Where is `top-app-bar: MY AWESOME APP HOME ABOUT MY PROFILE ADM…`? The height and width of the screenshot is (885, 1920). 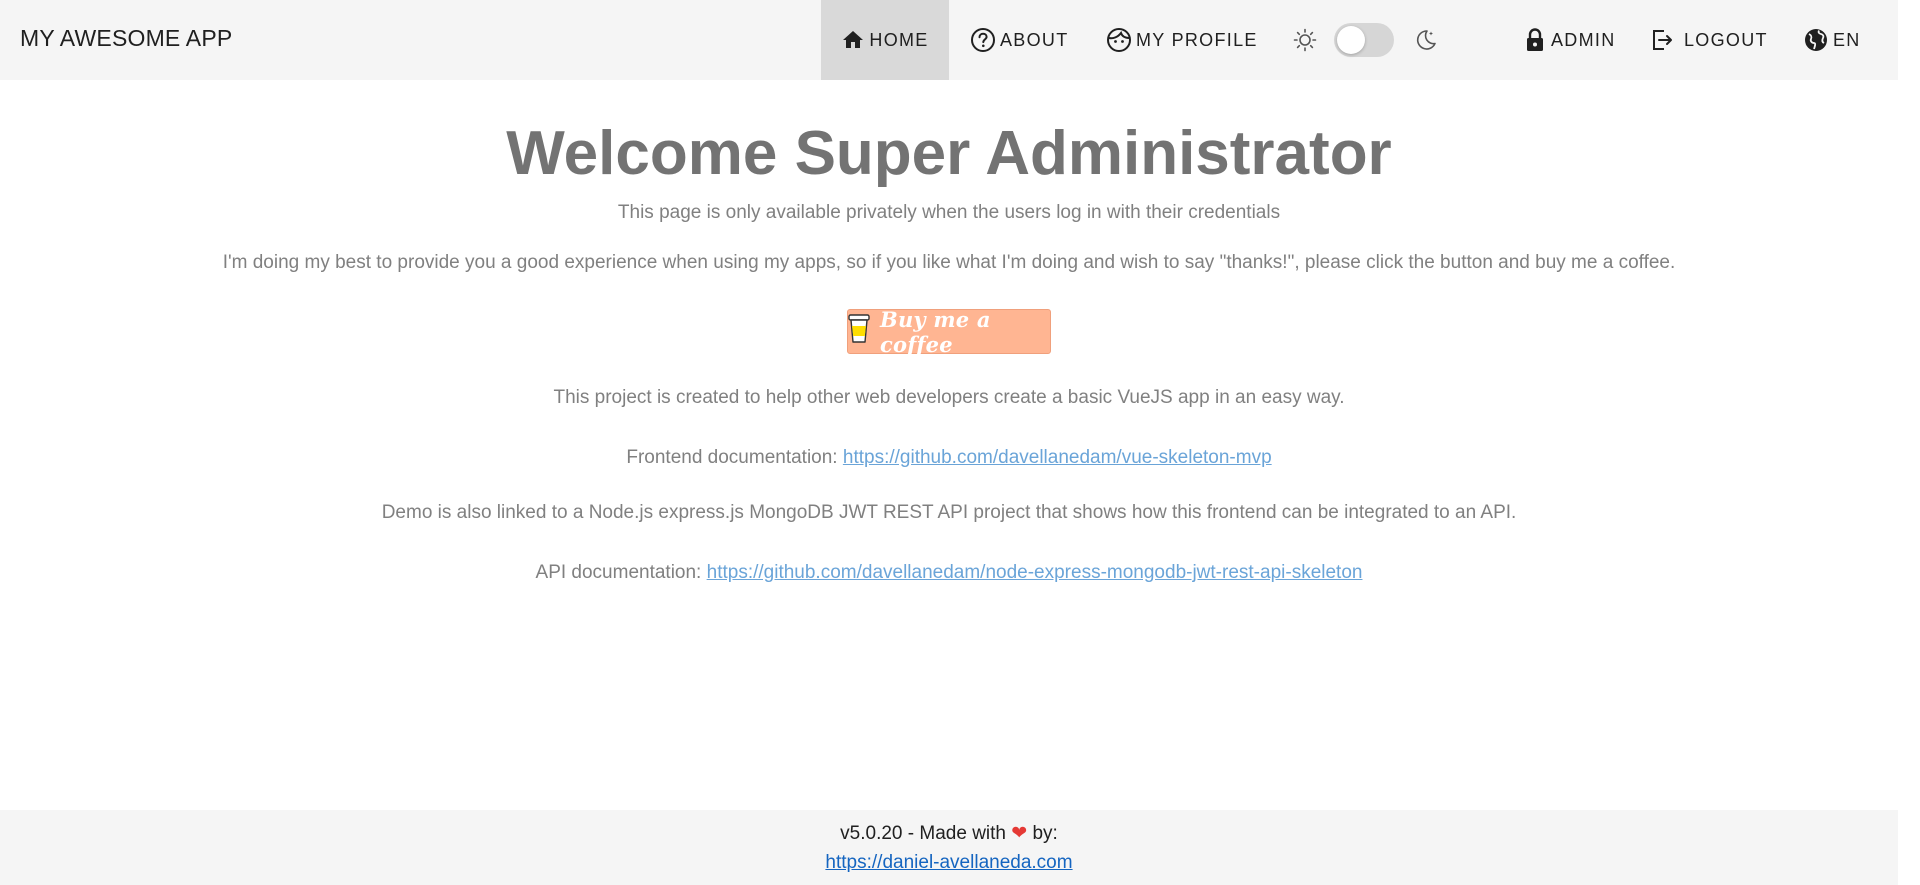 top-app-bar: MY AWESOME APP HOME ABOUT MY PROFILE ADM… is located at coordinates (949, 40).